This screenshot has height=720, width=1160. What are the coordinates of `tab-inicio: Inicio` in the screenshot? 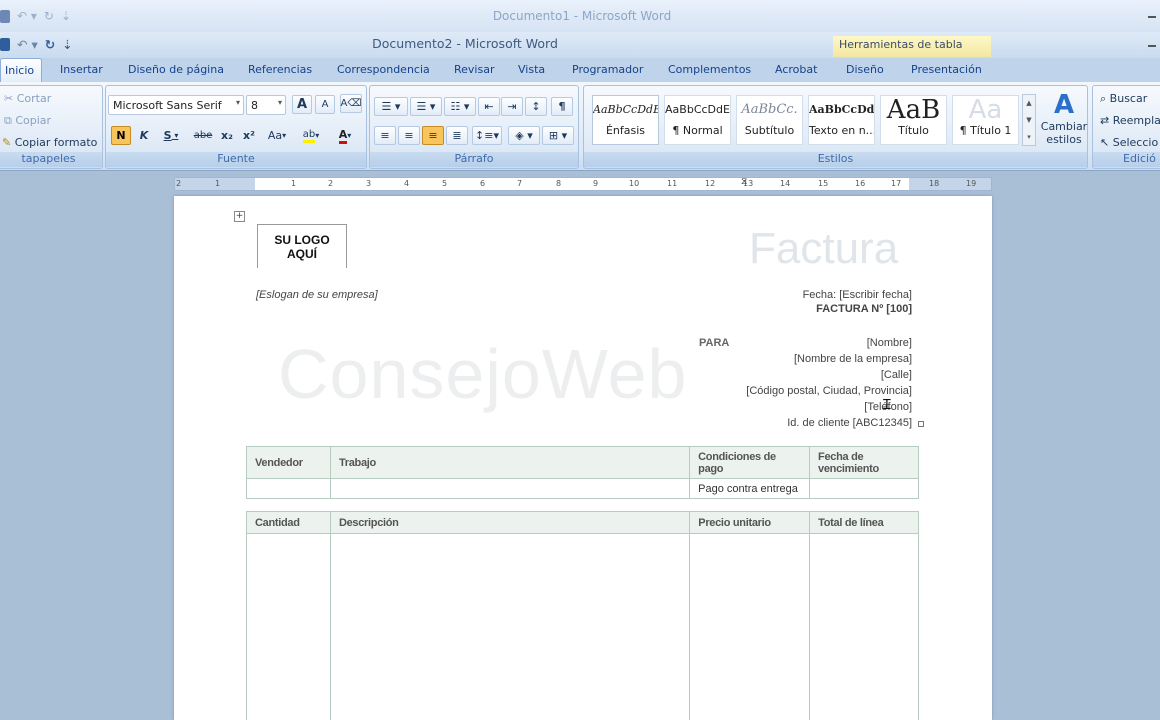 It's located at (21, 70).